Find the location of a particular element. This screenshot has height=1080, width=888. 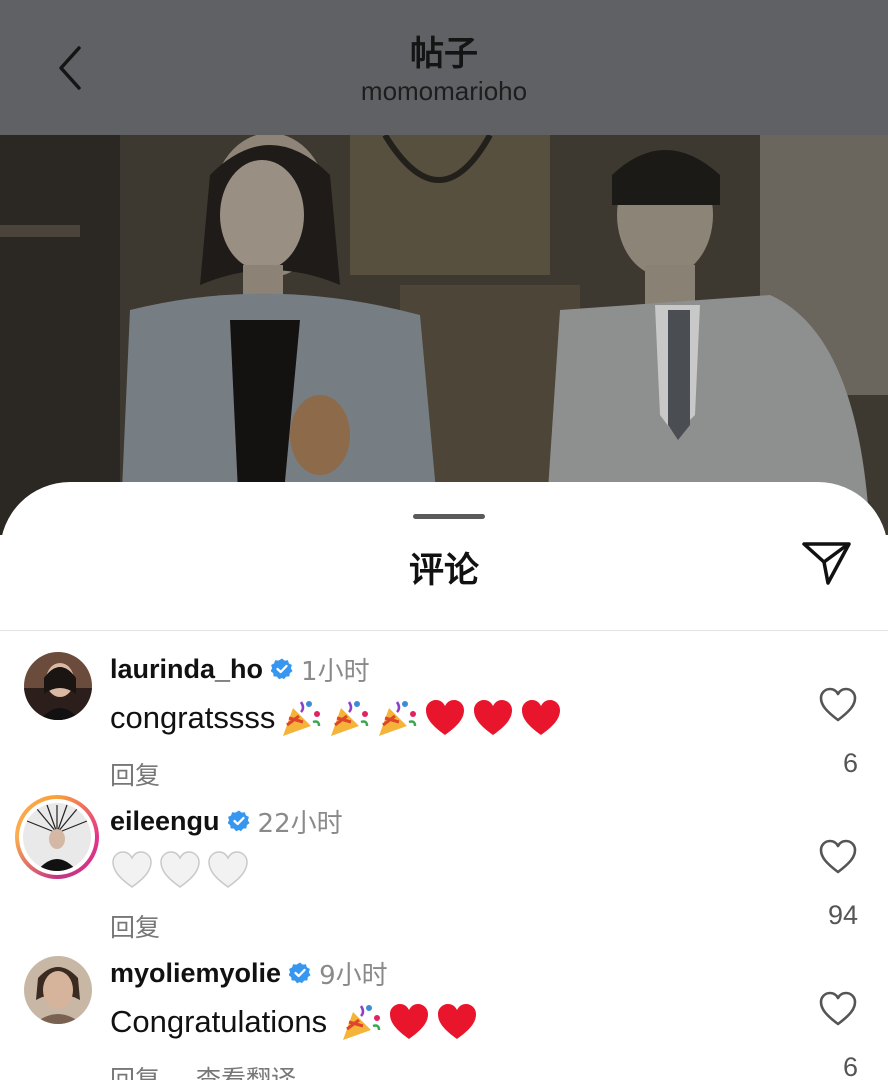

comment-text: Congratulations is located at coordinates (294, 1022).